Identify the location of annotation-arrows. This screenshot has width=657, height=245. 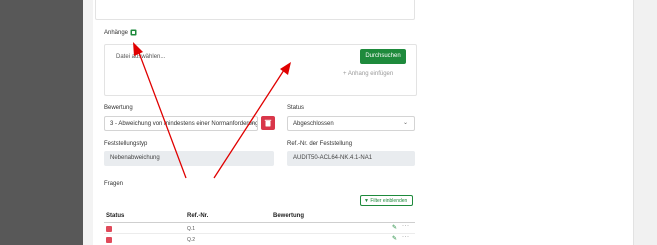
(212, 110).